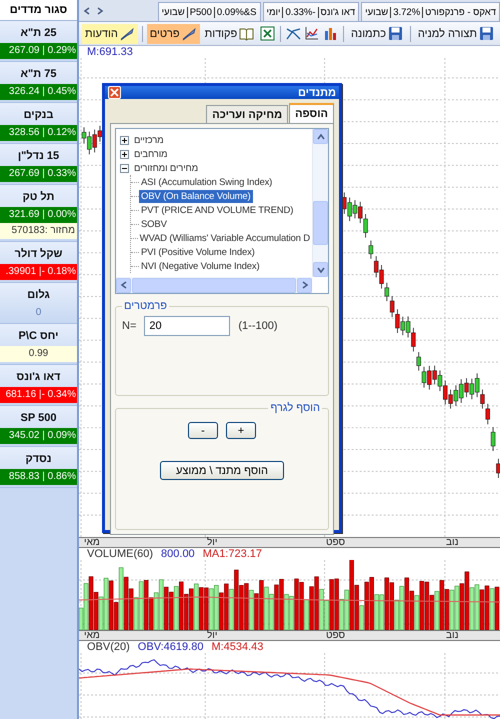 The height and width of the screenshot is (719, 500). What do you see at coordinates (38, 156) in the screenshot?
I see `index-name: 15 נדל"ן` at bounding box center [38, 156].